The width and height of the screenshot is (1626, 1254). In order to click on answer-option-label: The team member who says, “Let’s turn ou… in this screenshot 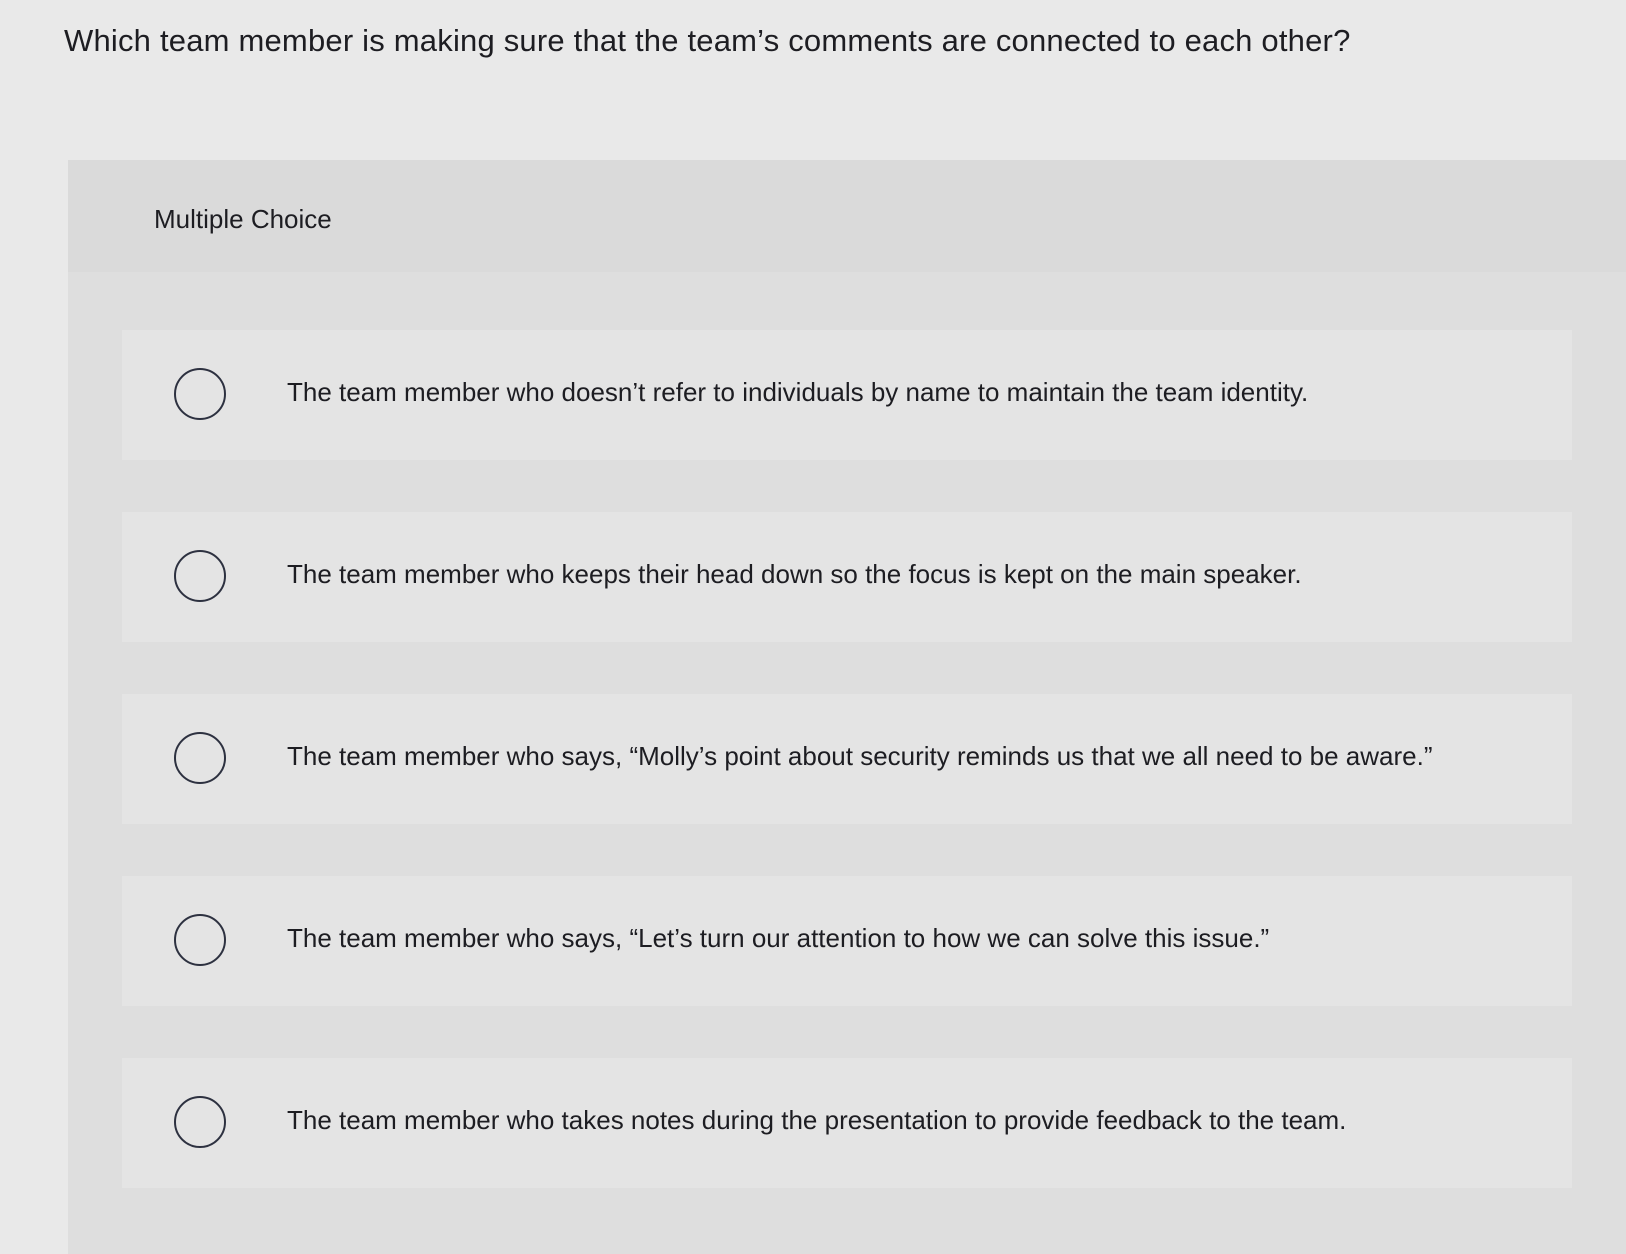, I will do `click(778, 938)`.